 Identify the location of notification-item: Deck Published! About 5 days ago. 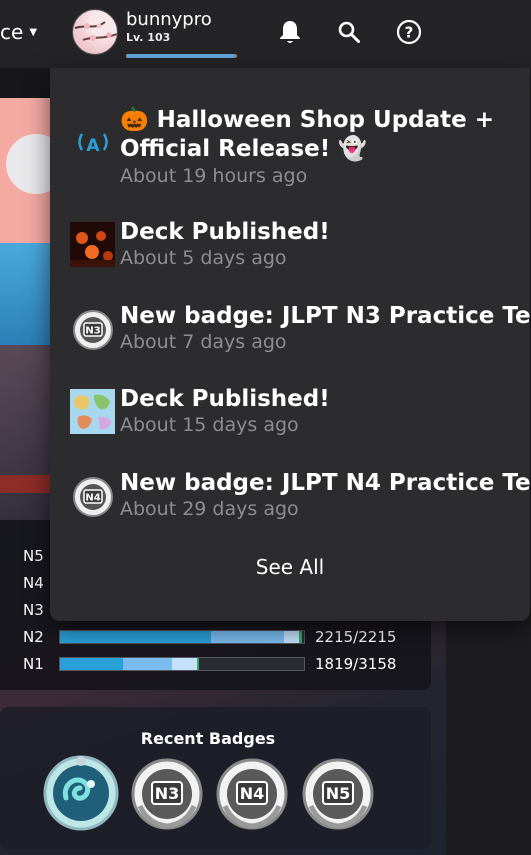
(295, 246).